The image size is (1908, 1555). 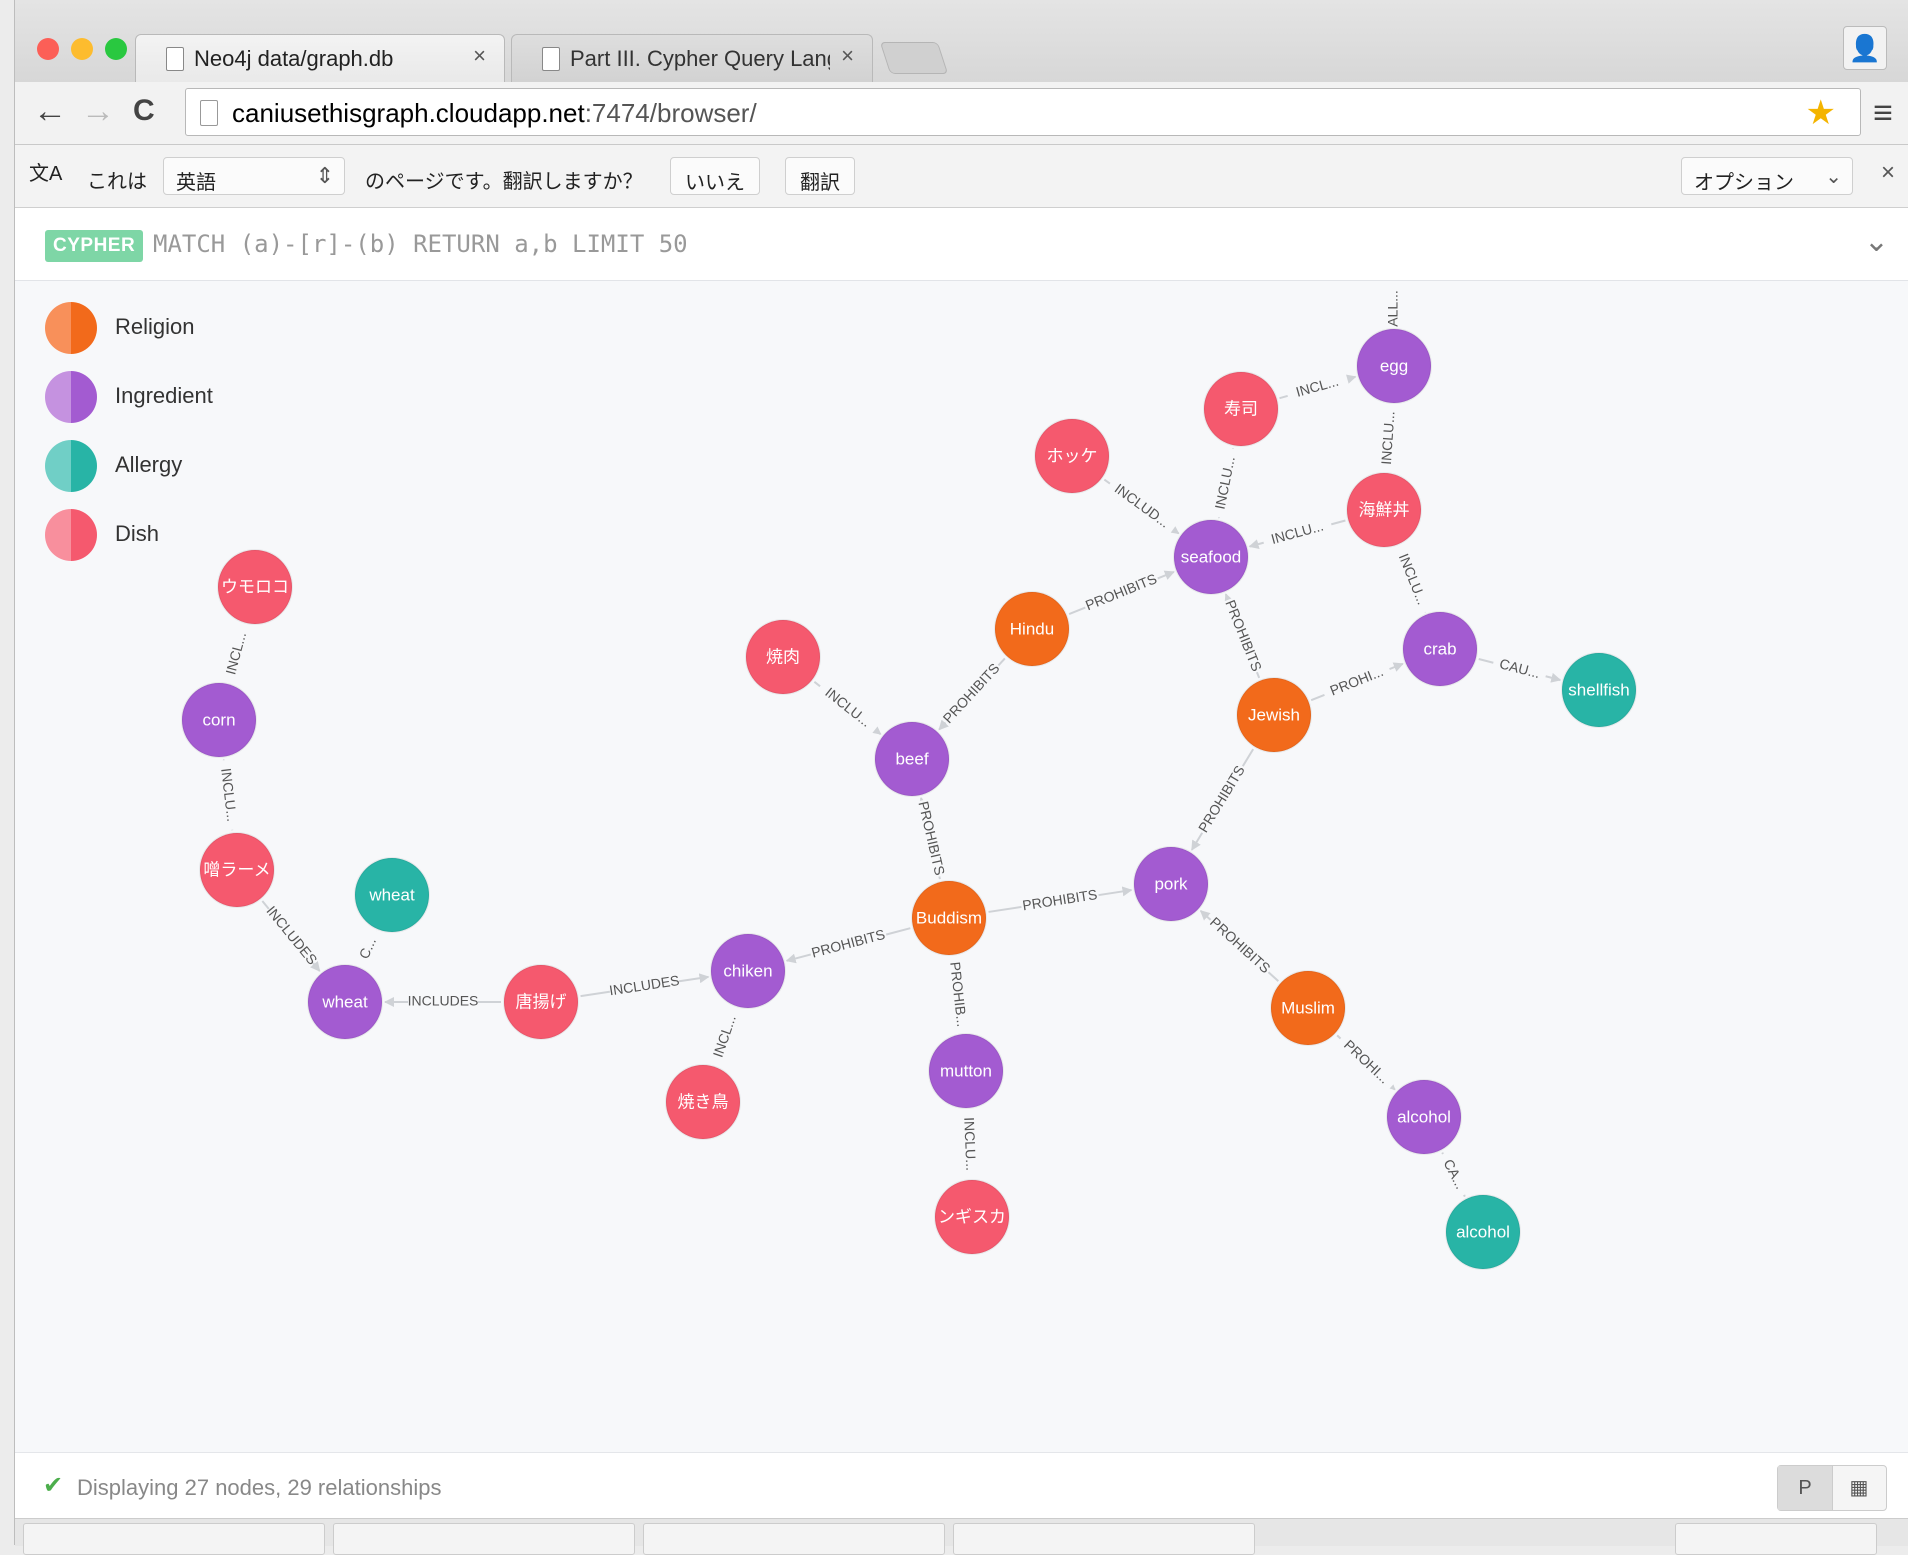 What do you see at coordinates (715, 176) in the screenshot?
I see `no-translate-button: いいえ` at bounding box center [715, 176].